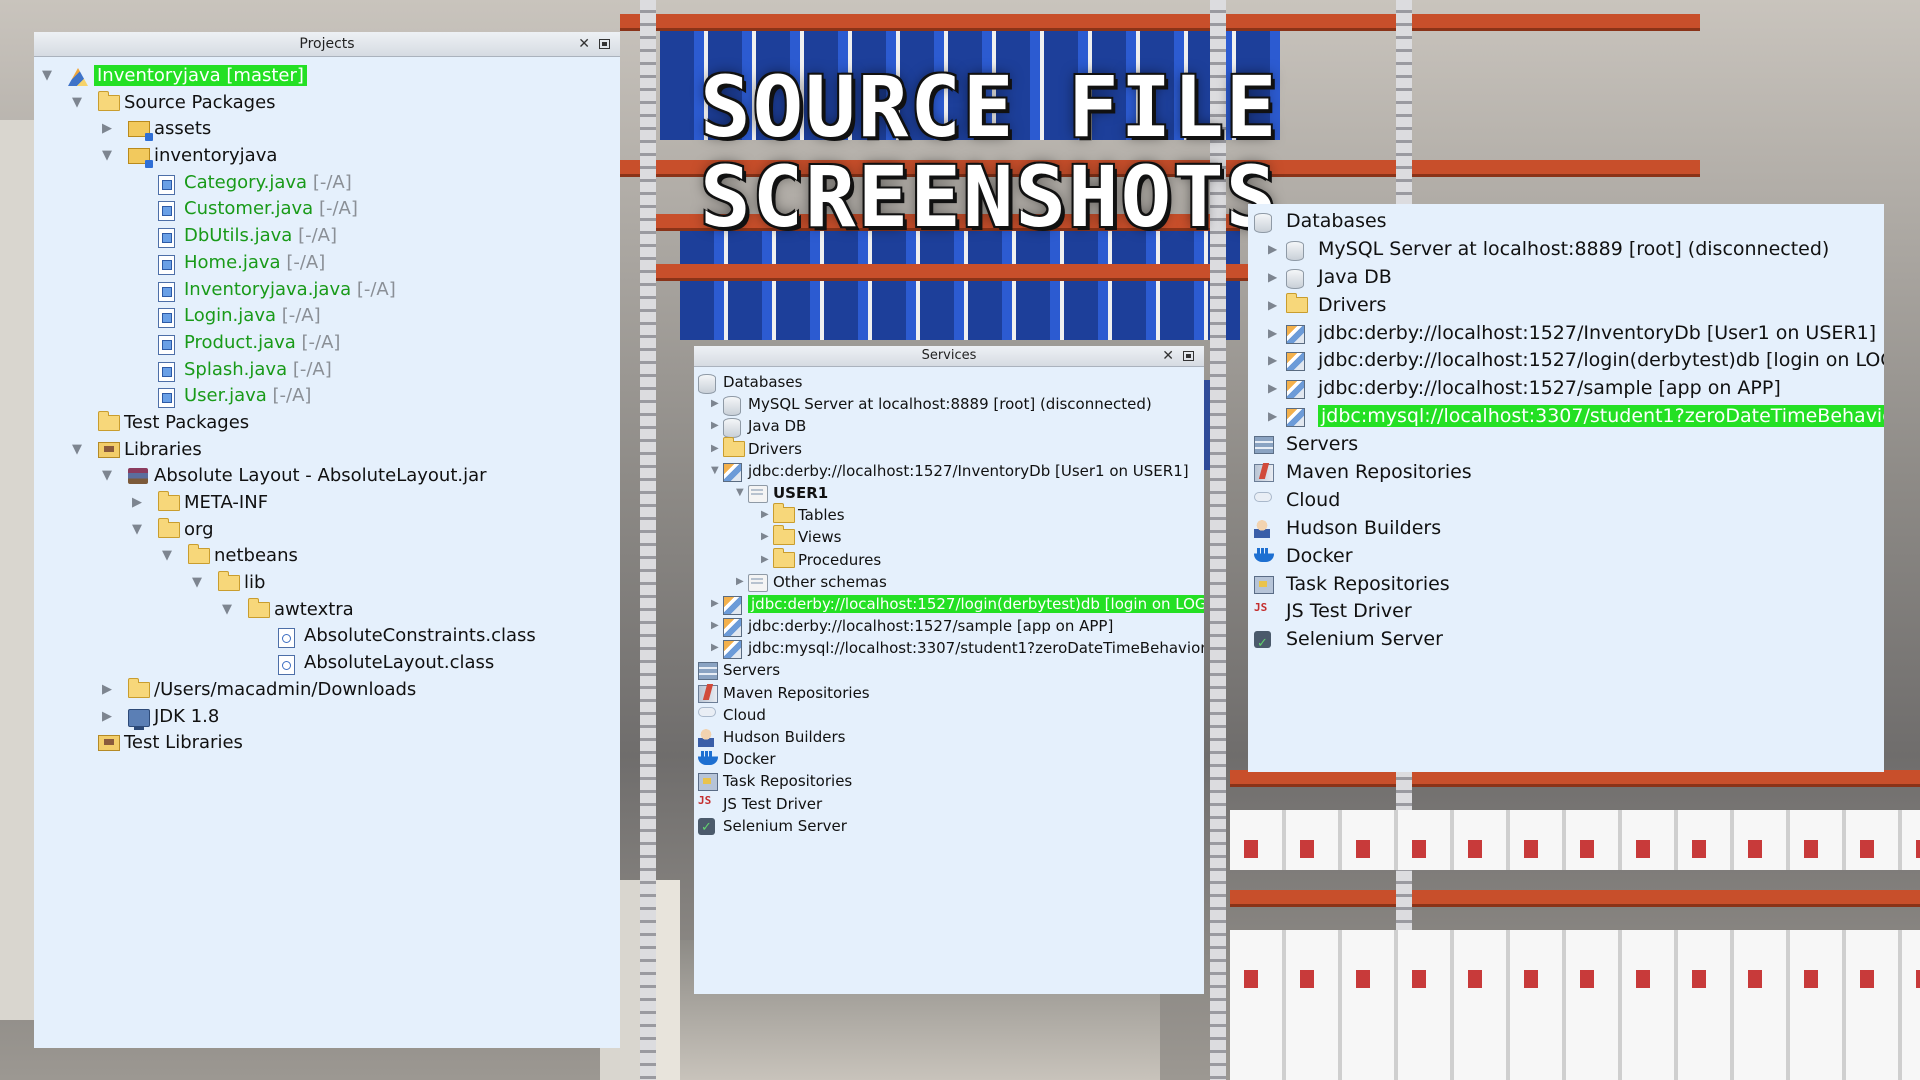  What do you see at coordinates (327, 316) in the screenshot?
I see `tree-row: Login.java [-/A]` at bounding box center [327, 316].